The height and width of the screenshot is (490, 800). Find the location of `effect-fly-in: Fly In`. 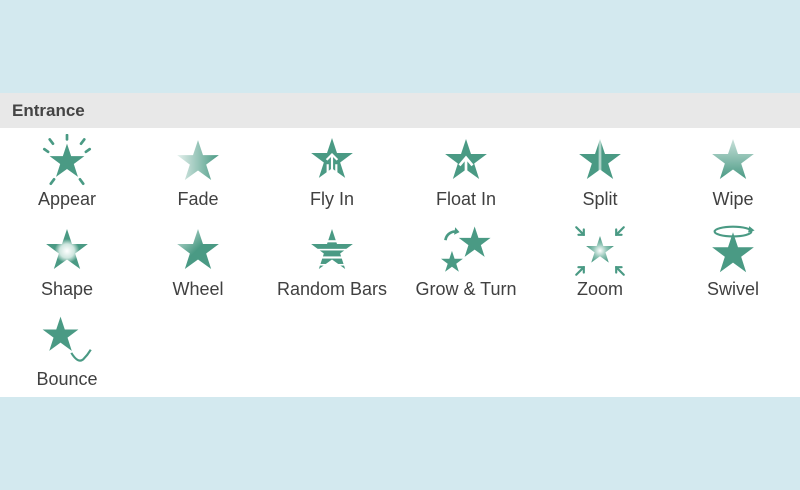

effect-fly-in: Fly In is located at coordinates (332, 171).